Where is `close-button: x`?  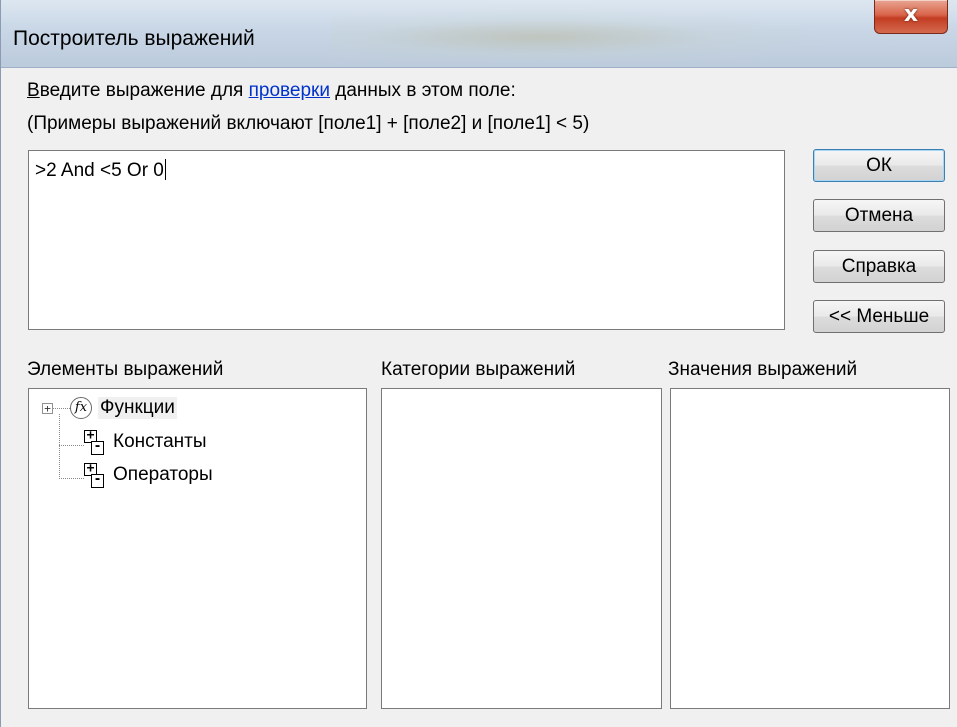
close-button: x is located at coordinates (911, 17).